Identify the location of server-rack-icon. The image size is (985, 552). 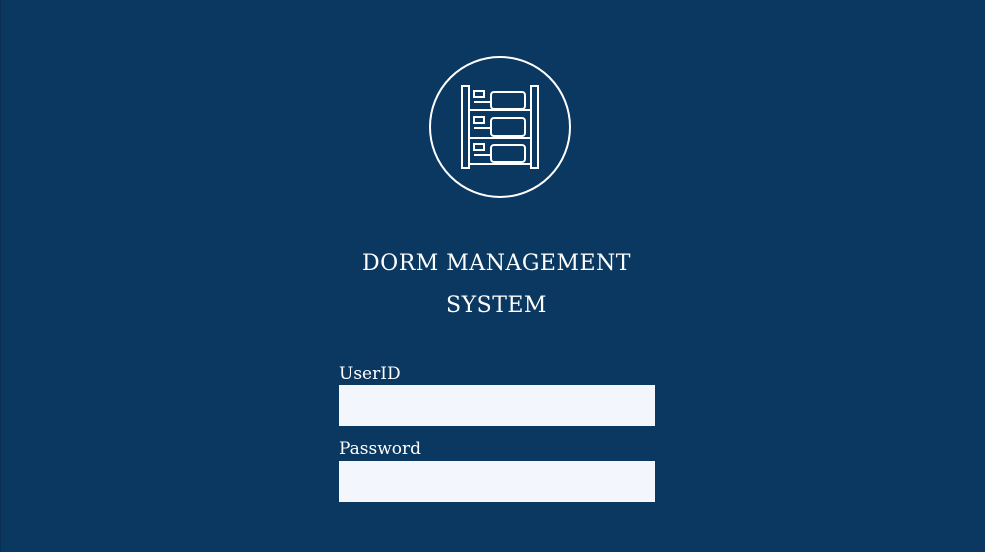
(500, 127).